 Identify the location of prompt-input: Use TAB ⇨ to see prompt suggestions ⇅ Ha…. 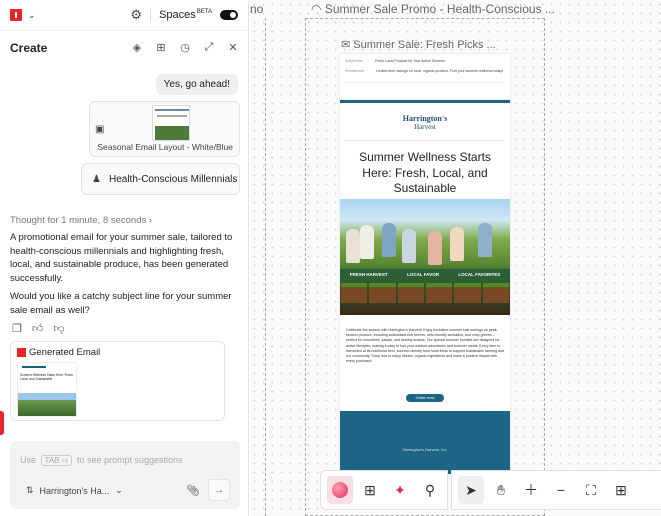
(125, 475).